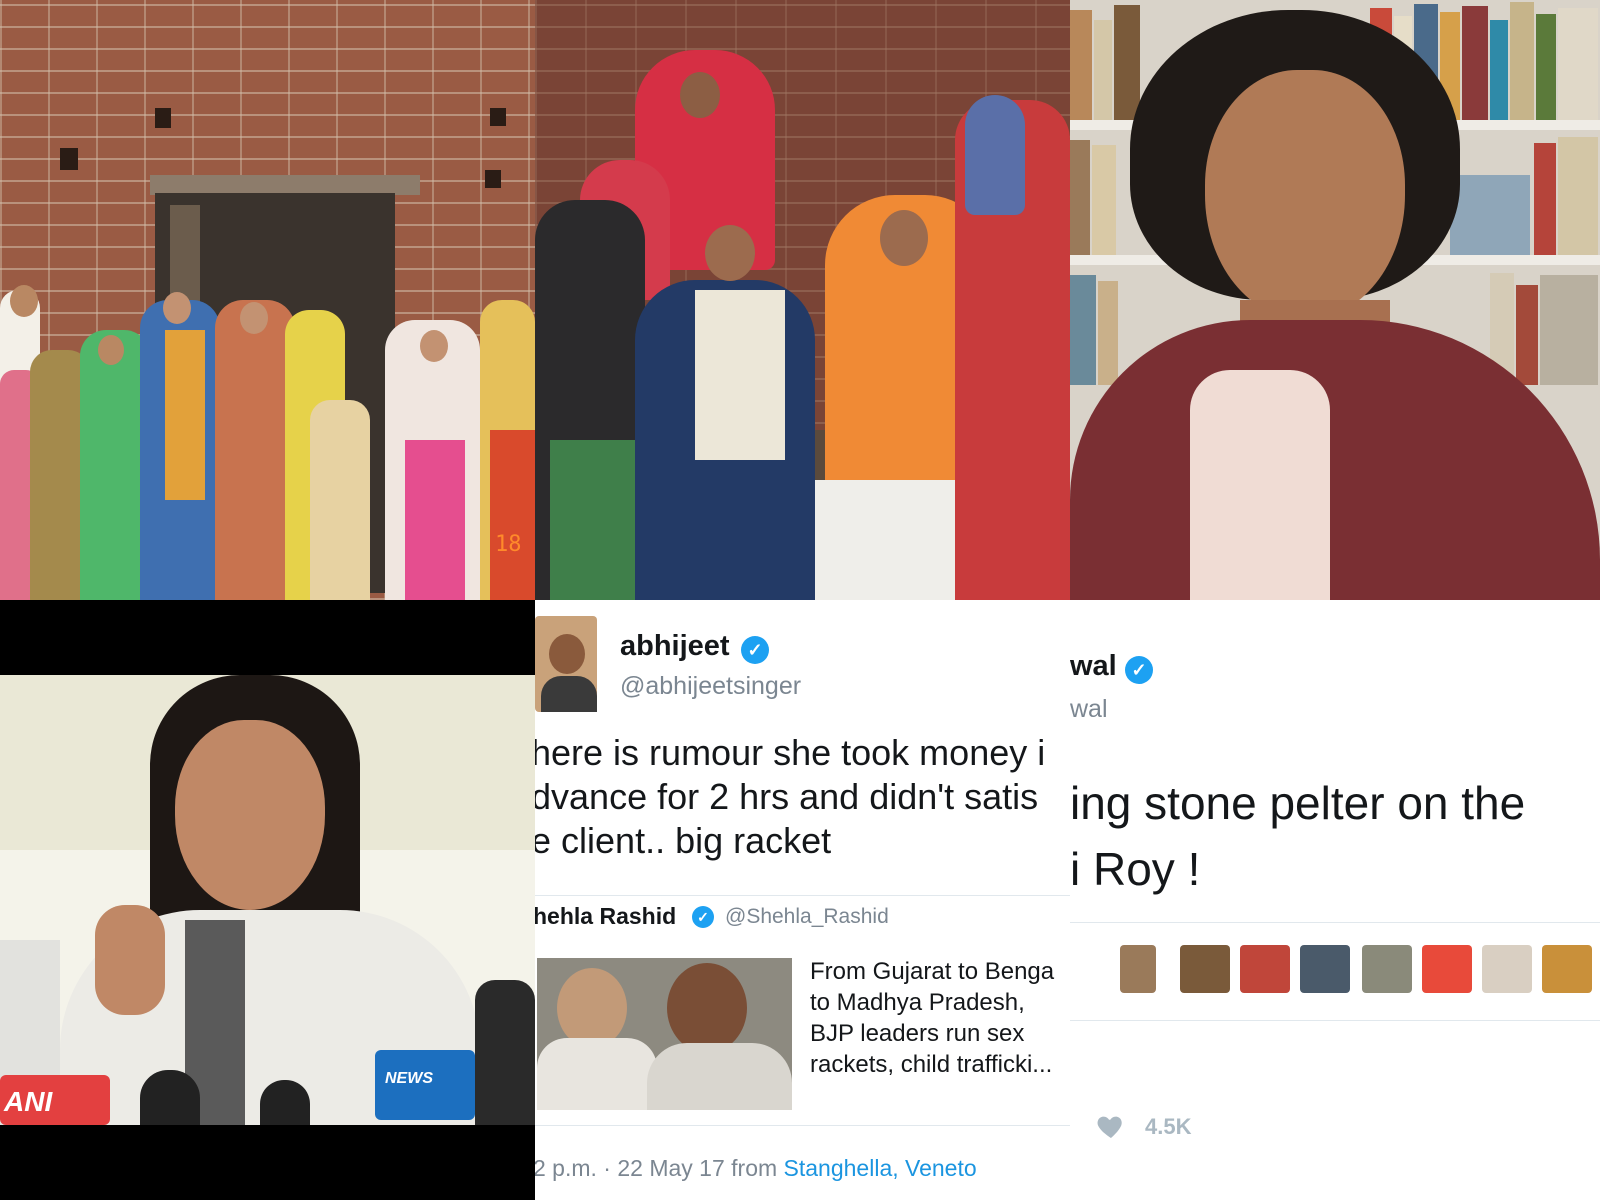  What do you see at coordinates (1135, 869) in the screenshot?
I see `tweet-body-line-2: i Roy !` at bounding box center [1135, 869].